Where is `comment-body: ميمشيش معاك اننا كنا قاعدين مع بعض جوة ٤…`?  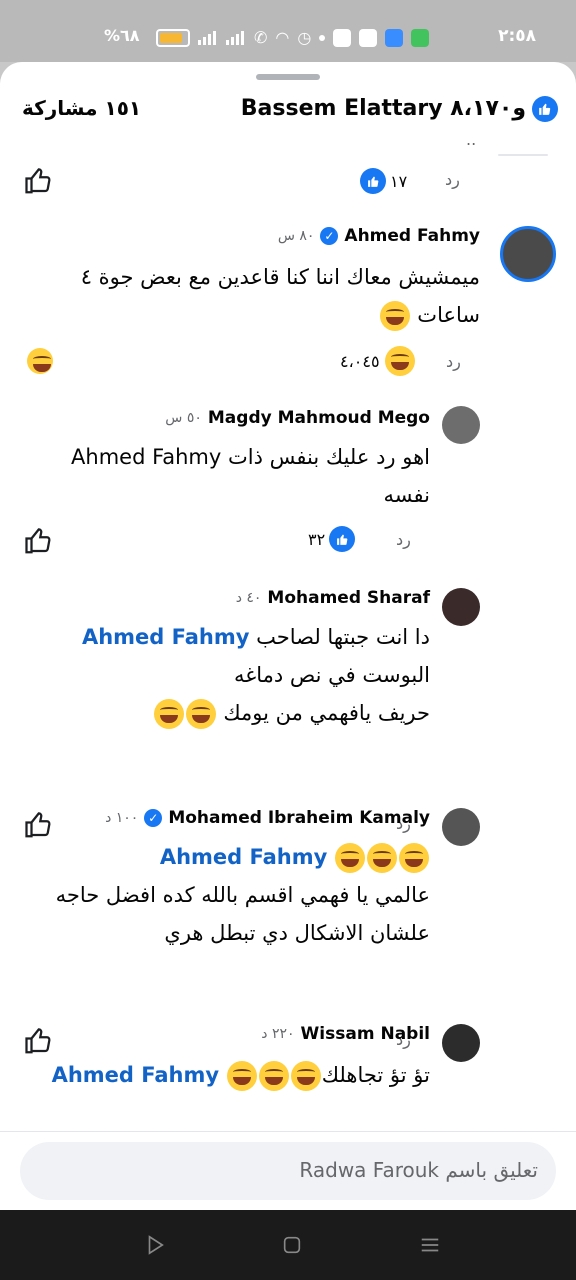 comment-body: ميمشيش معاك اننا كنا قاعدين مع بعض جوة ٤… is located at coordinates (280, 296).